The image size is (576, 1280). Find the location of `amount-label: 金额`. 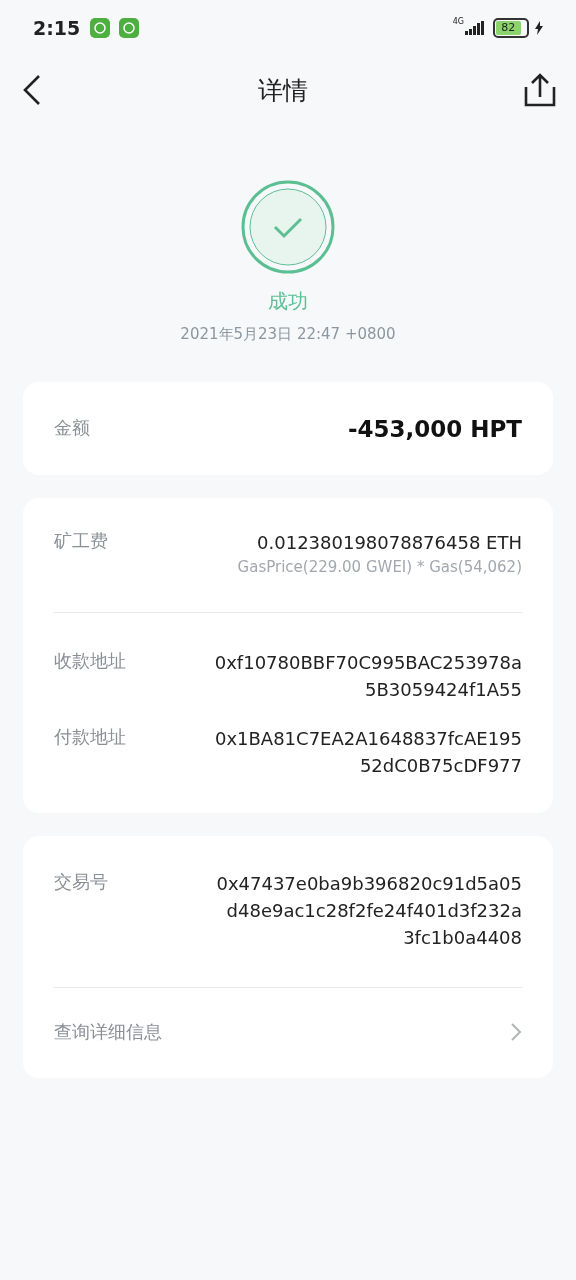

amount-label: 金额 is located at coordinates (72, 428).